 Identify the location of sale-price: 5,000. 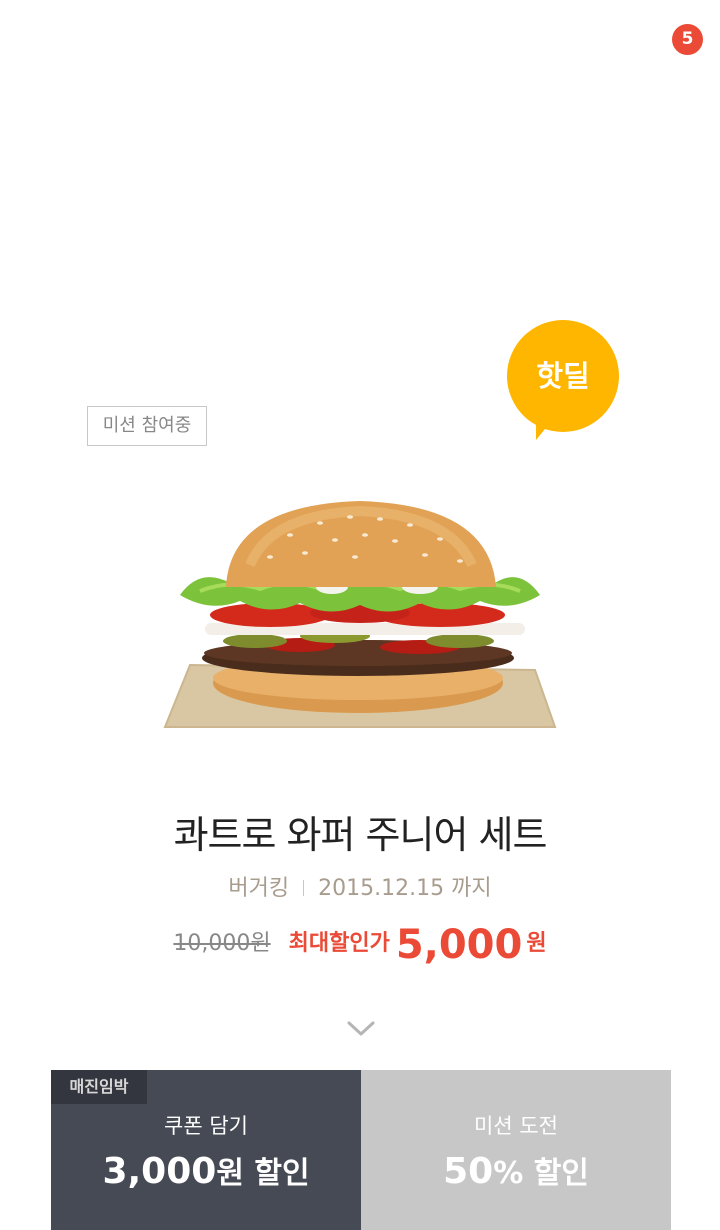
(459, 945).